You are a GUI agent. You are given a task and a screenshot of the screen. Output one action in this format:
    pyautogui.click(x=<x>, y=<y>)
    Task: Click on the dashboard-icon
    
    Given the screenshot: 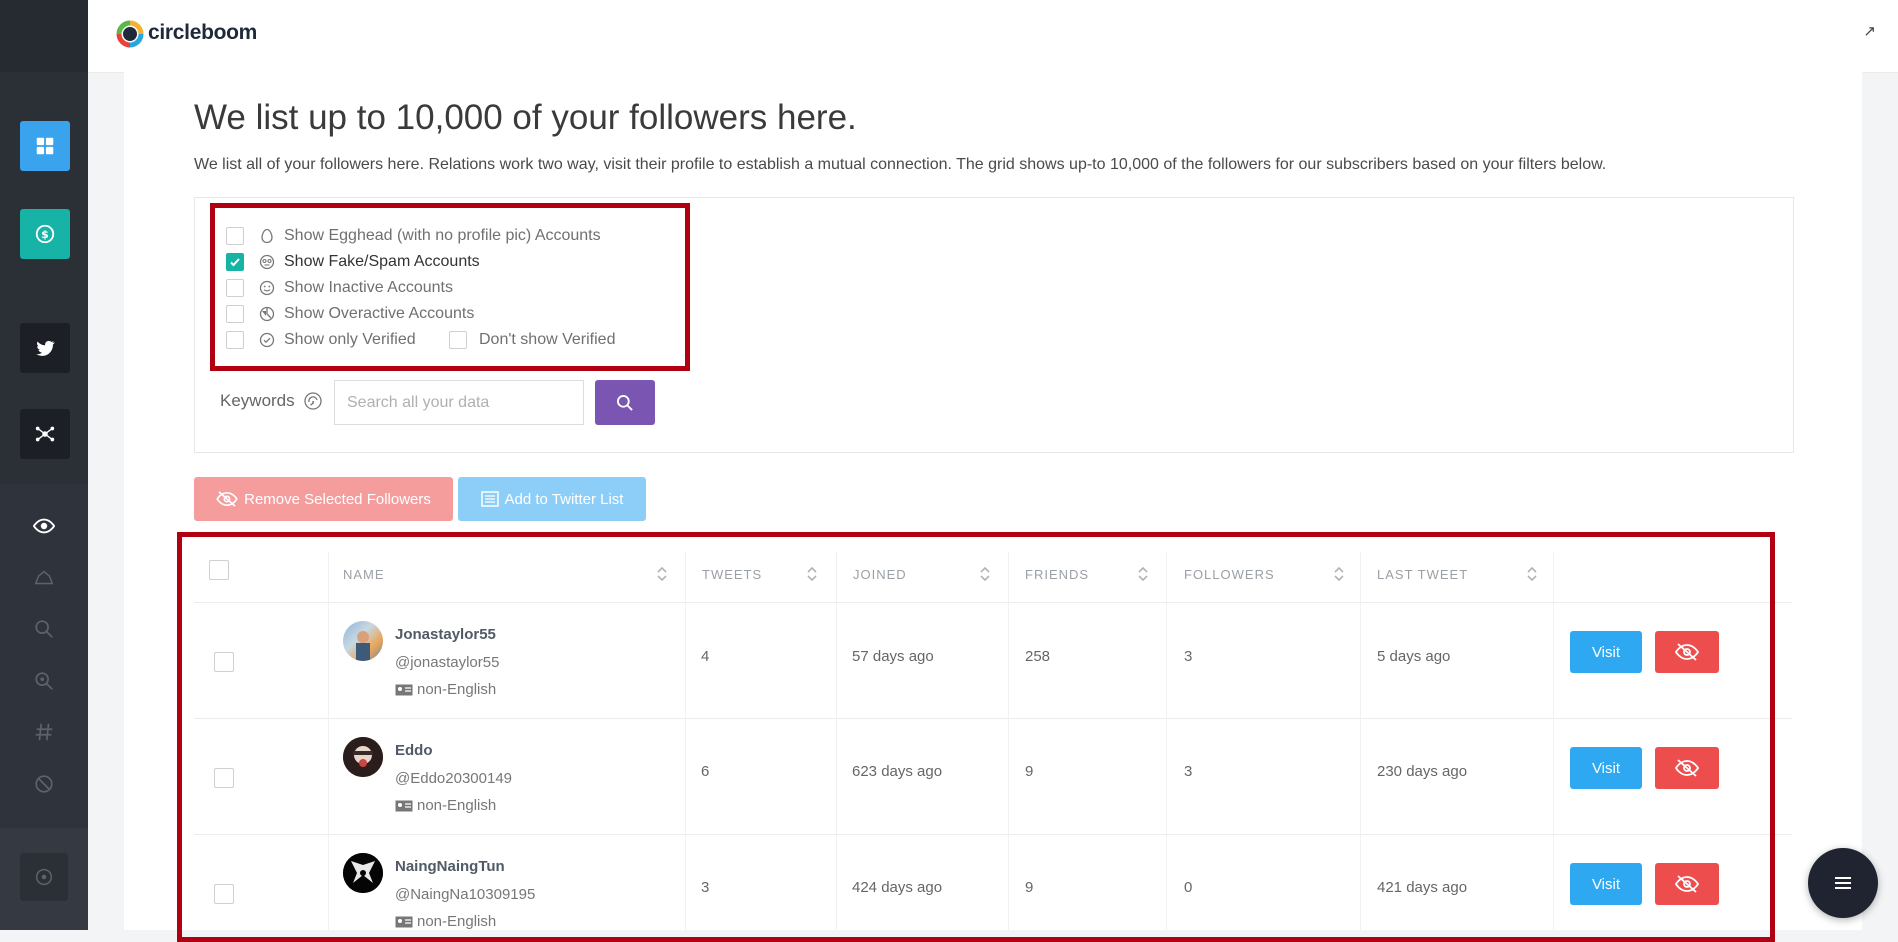 What is the action you would take?
    pyautogui.click(x=45, y=146)
    